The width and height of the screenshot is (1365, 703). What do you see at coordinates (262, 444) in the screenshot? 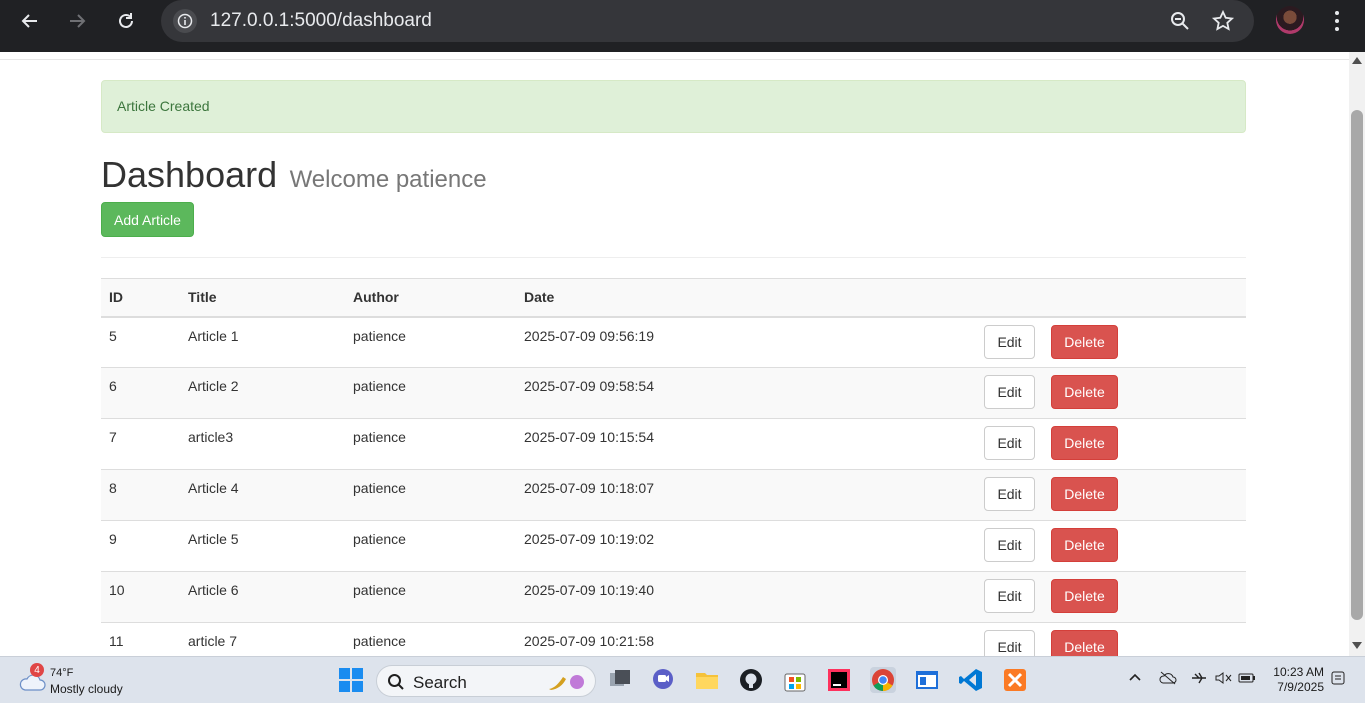
I see `cell-title: article3` at bounding box center [262, 444].